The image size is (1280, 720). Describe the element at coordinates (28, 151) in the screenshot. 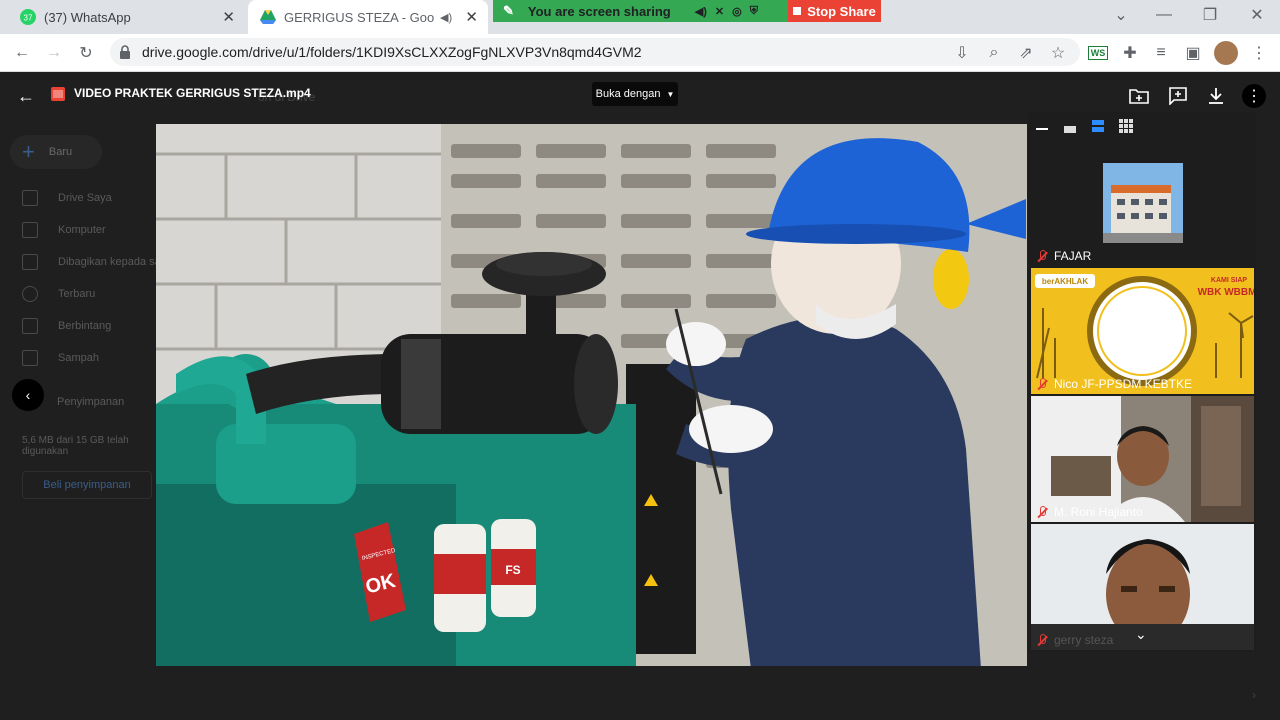

I see `plus-icon: +` at that location.